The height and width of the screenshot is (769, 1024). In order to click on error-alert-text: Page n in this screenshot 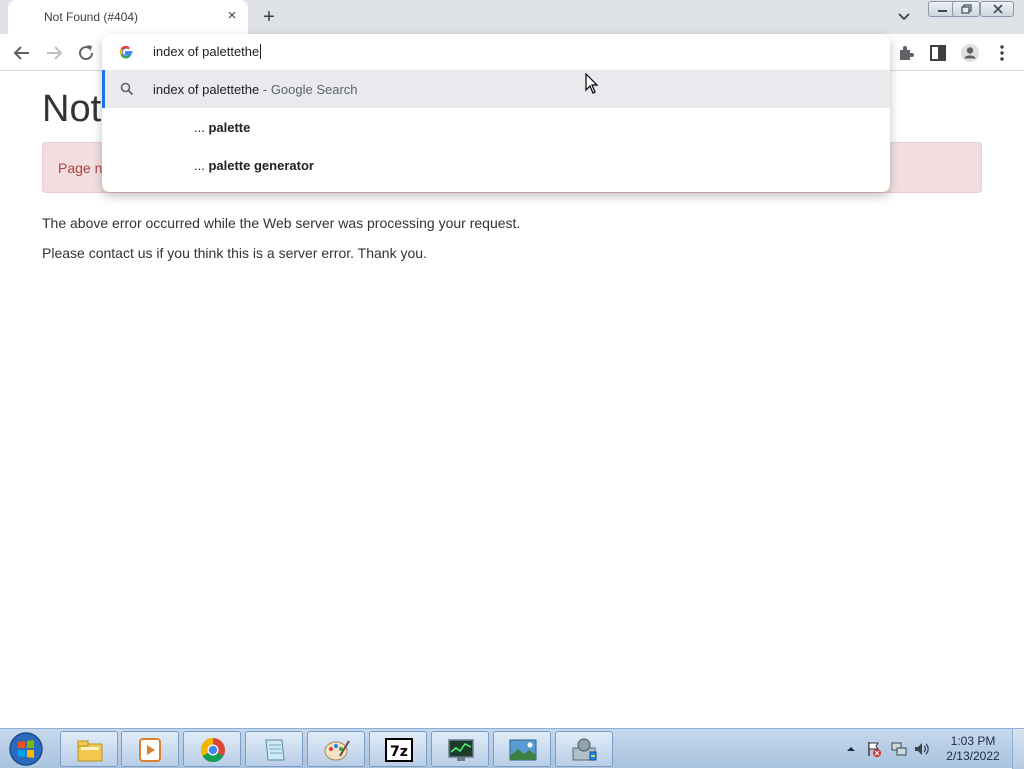, I will do `click(80, 168)`.